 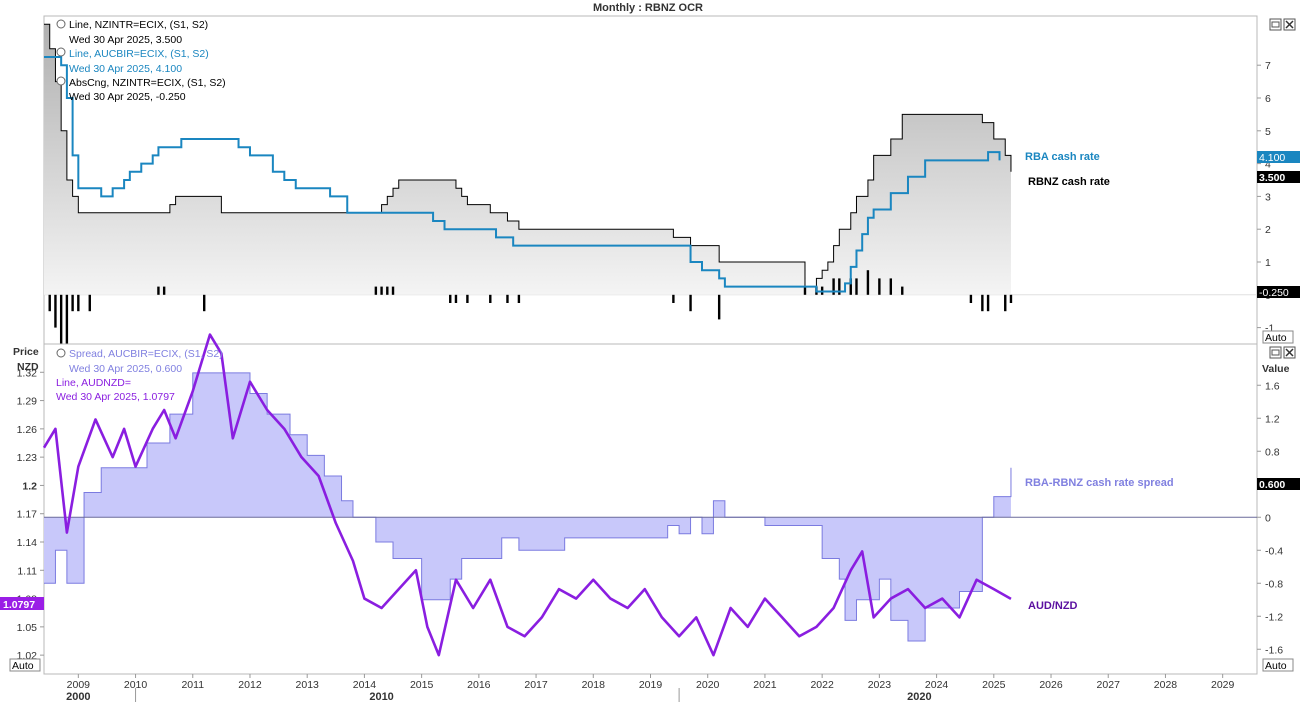 What do you see at coordinates (308, 685) in the screenshot?
I see `x-tick-label: 2013` at bounding box center [308, 685].